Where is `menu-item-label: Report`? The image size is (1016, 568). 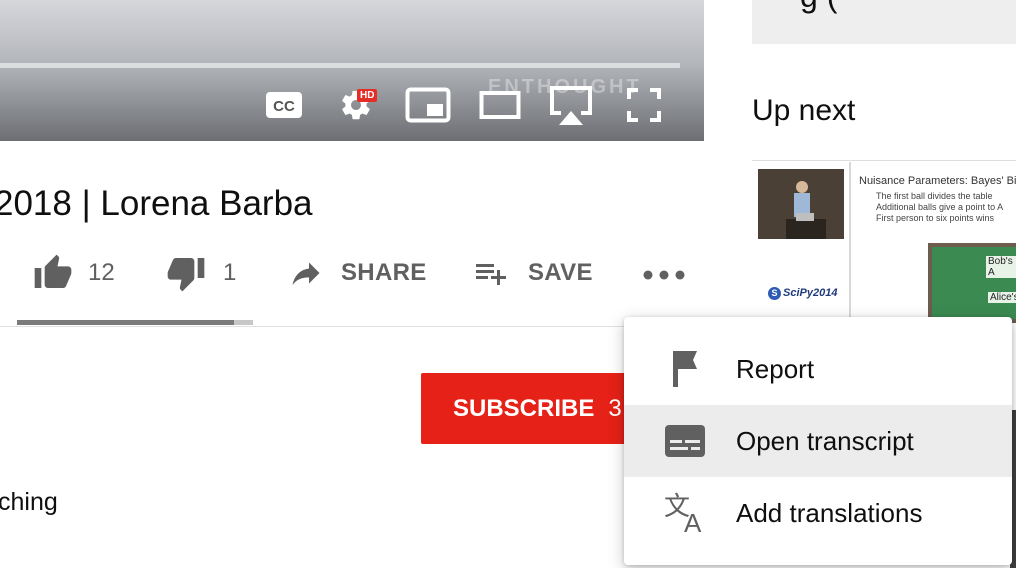 menu-item-label: Report is located at coordinates (775, 368).